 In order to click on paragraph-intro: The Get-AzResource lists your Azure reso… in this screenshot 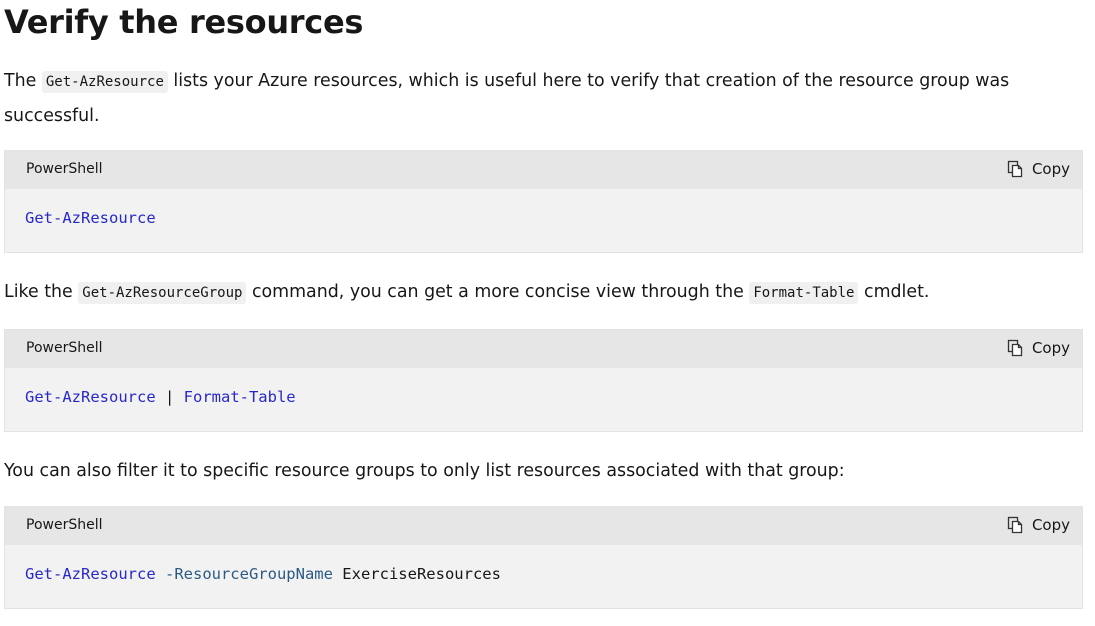, I will do `click(506, 98)`.